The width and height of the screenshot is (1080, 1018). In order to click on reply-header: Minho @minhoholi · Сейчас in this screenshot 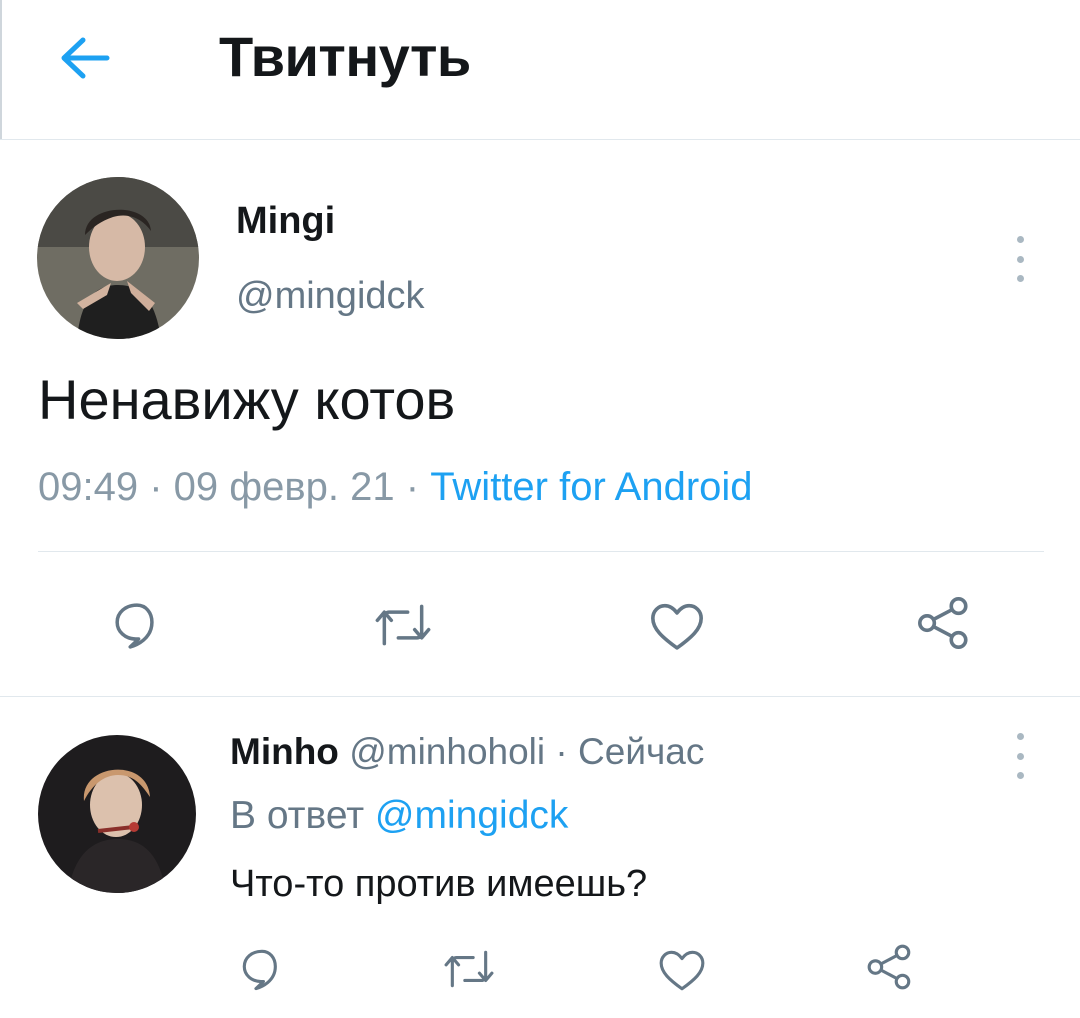, I will do `click(467, 752)`.